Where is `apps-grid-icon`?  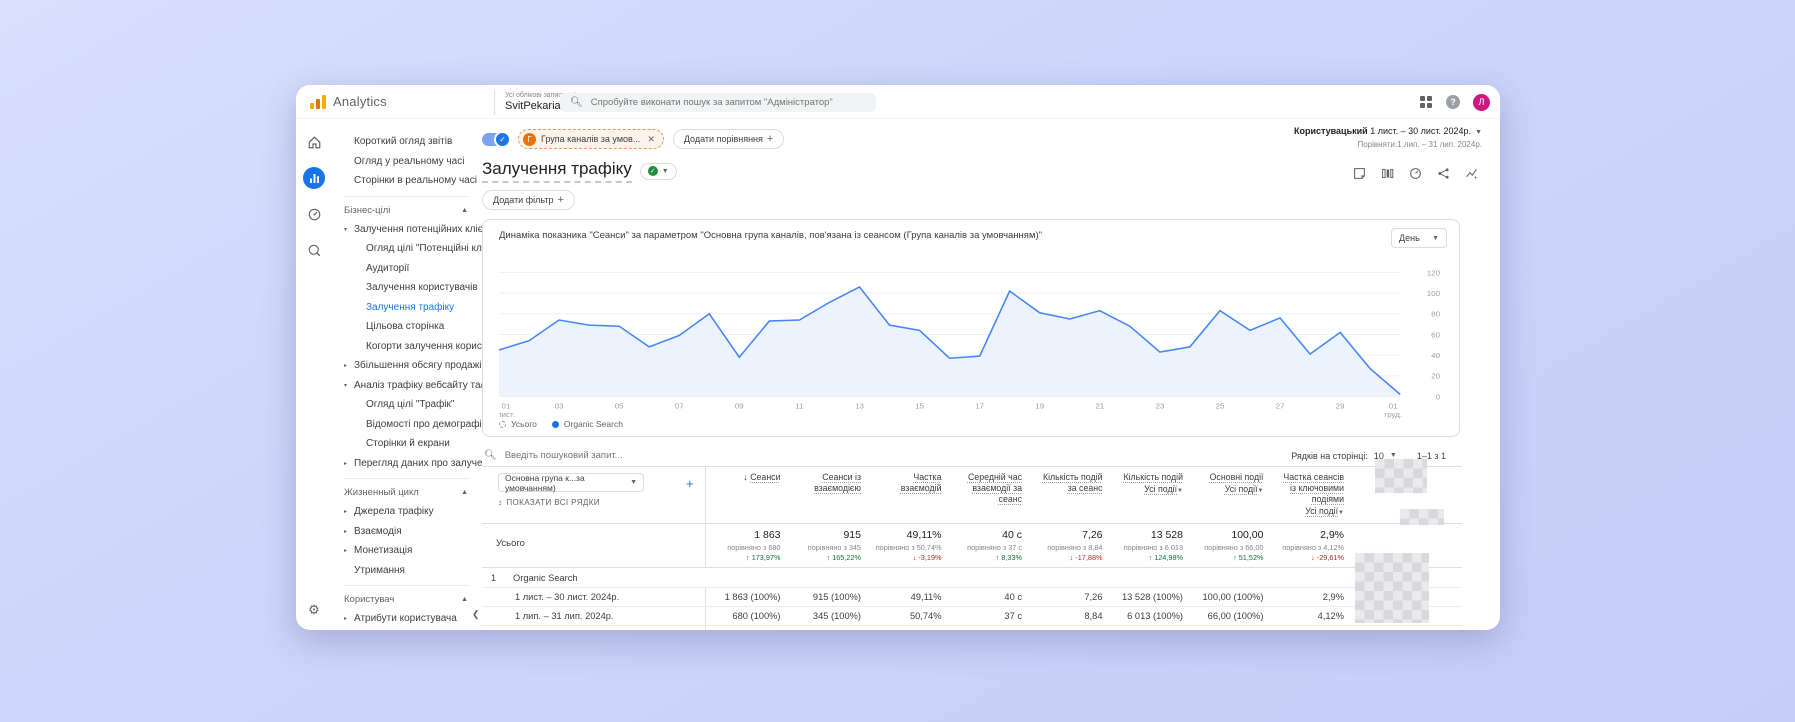 apps-grid-icon is located at coordinates (1426, 102).